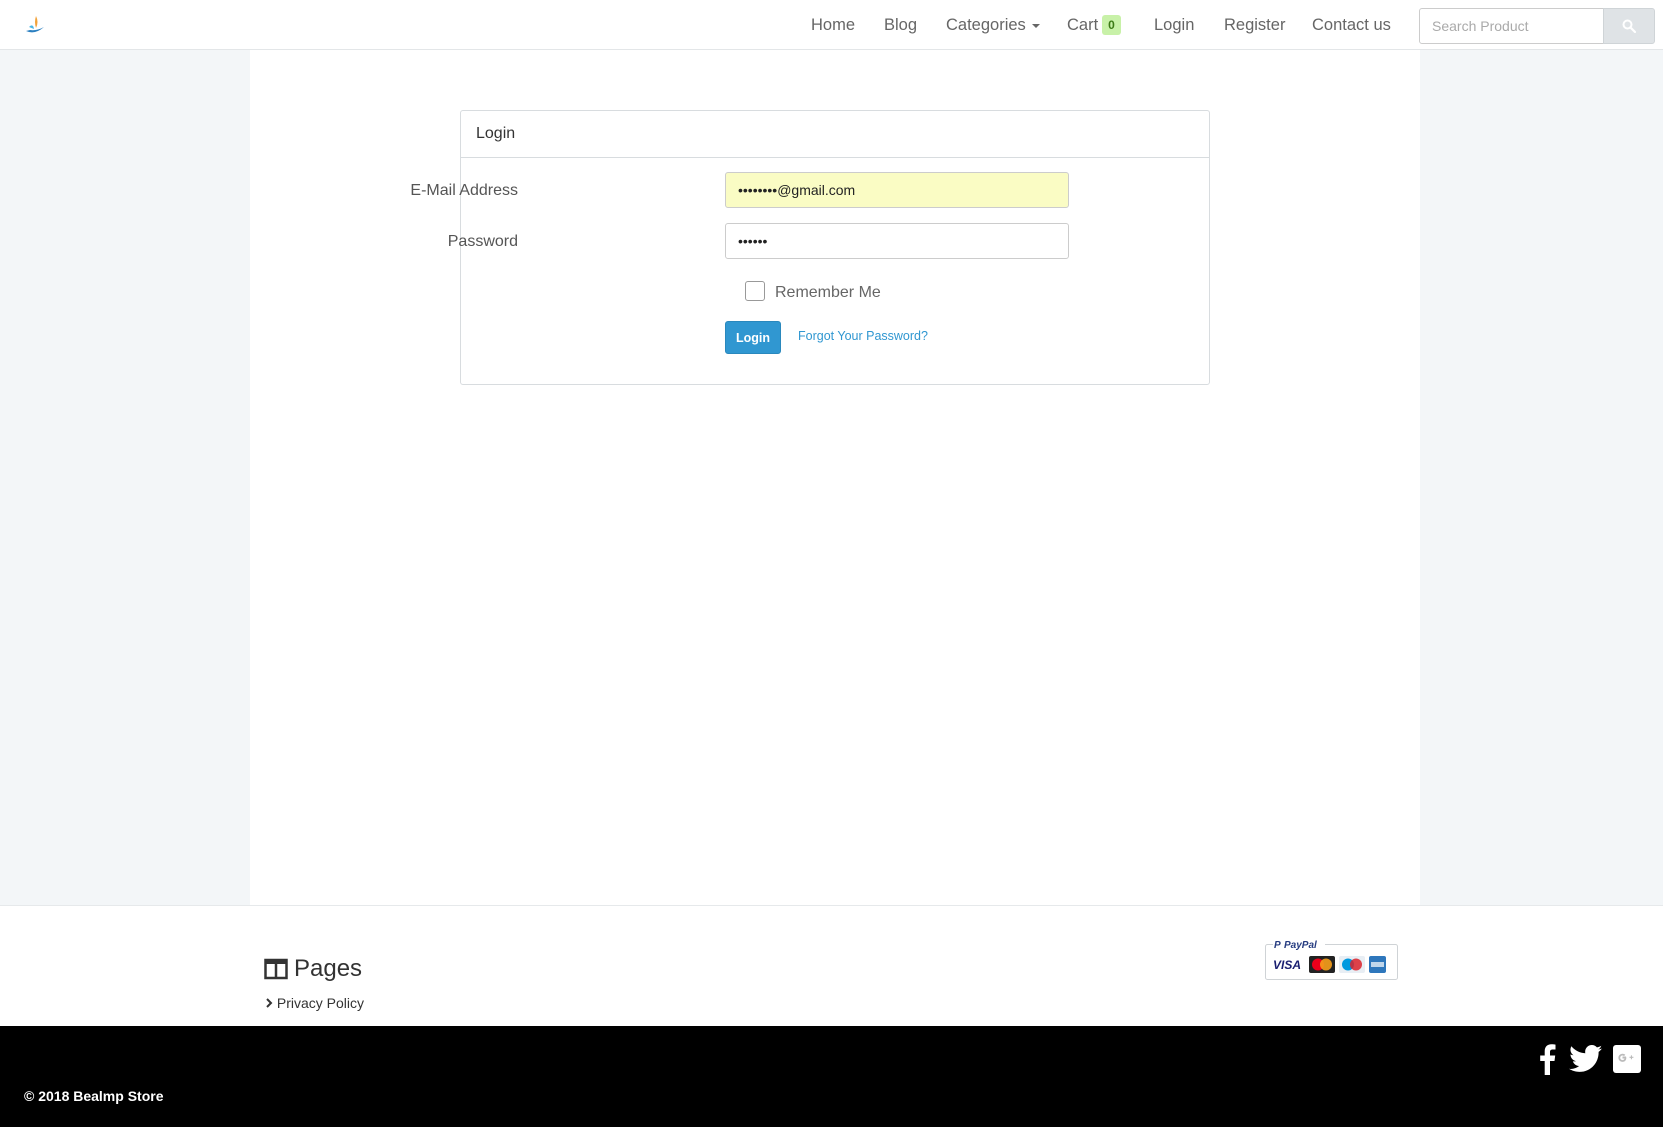  I want to click on privacy-policy-link: Privacy Policy, so click(314, 1003).